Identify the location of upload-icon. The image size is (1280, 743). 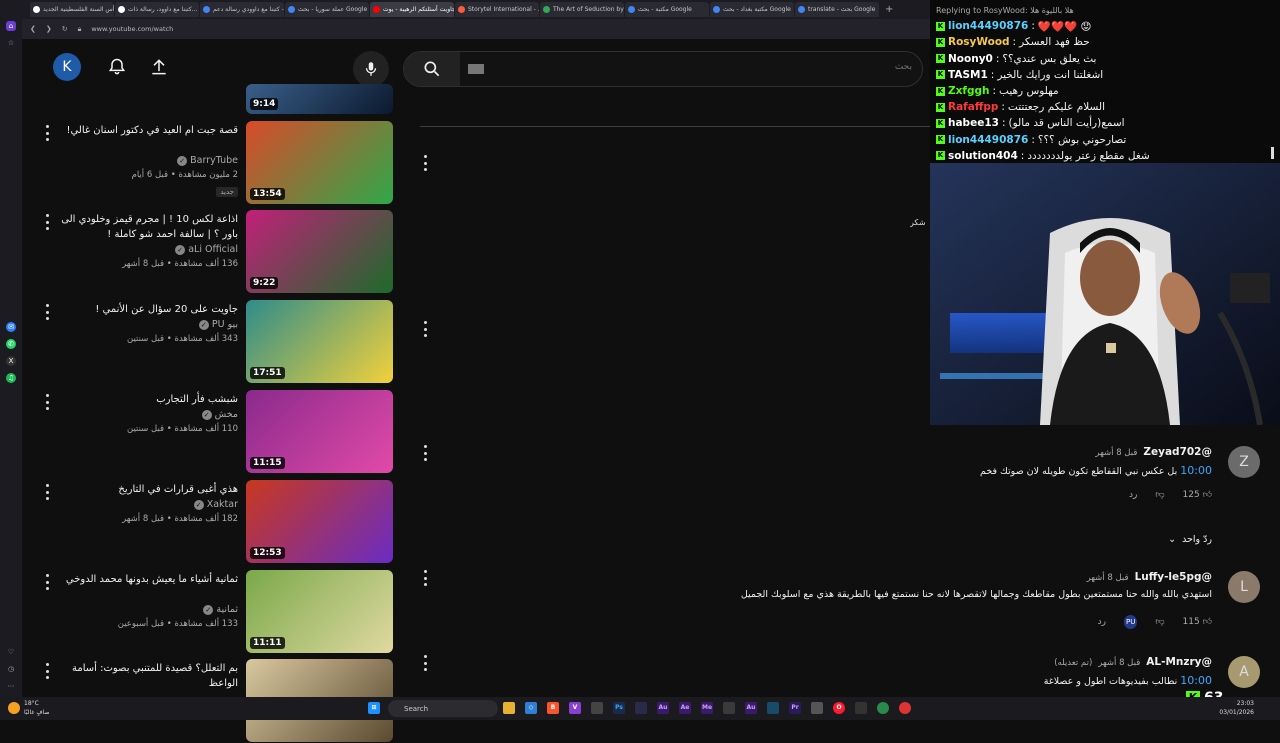
(159, 67).